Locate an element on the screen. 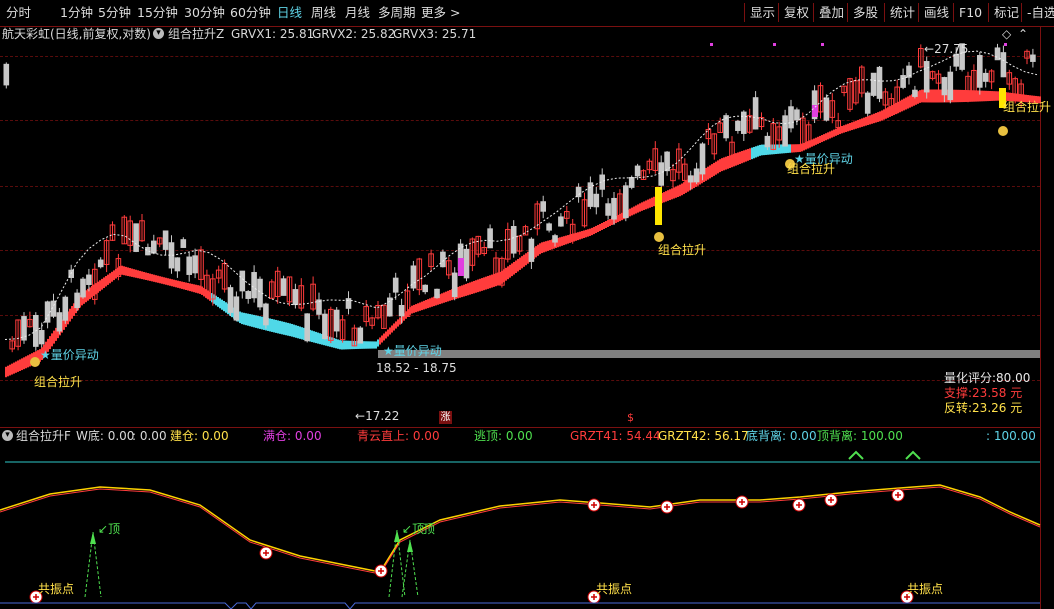 Image resolution: width=1054 pixels, height=609 pixels. top-signal-head is located at coordinates (93, 538).